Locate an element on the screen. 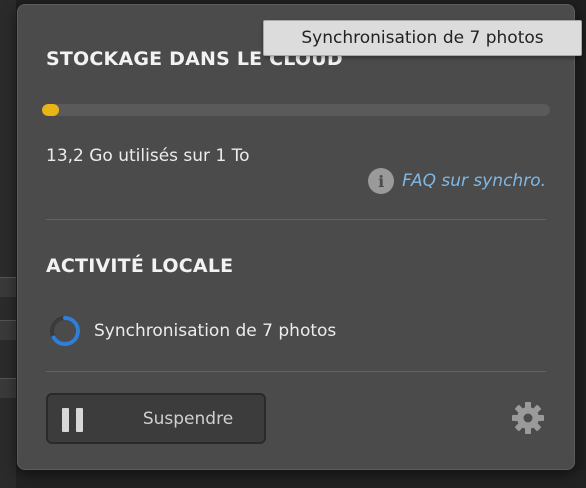 Image resolution: width=586 pixels, height=488 pixels. sync-status-text: Synchronisation de 7 photos is located at coordinates (215, 331).